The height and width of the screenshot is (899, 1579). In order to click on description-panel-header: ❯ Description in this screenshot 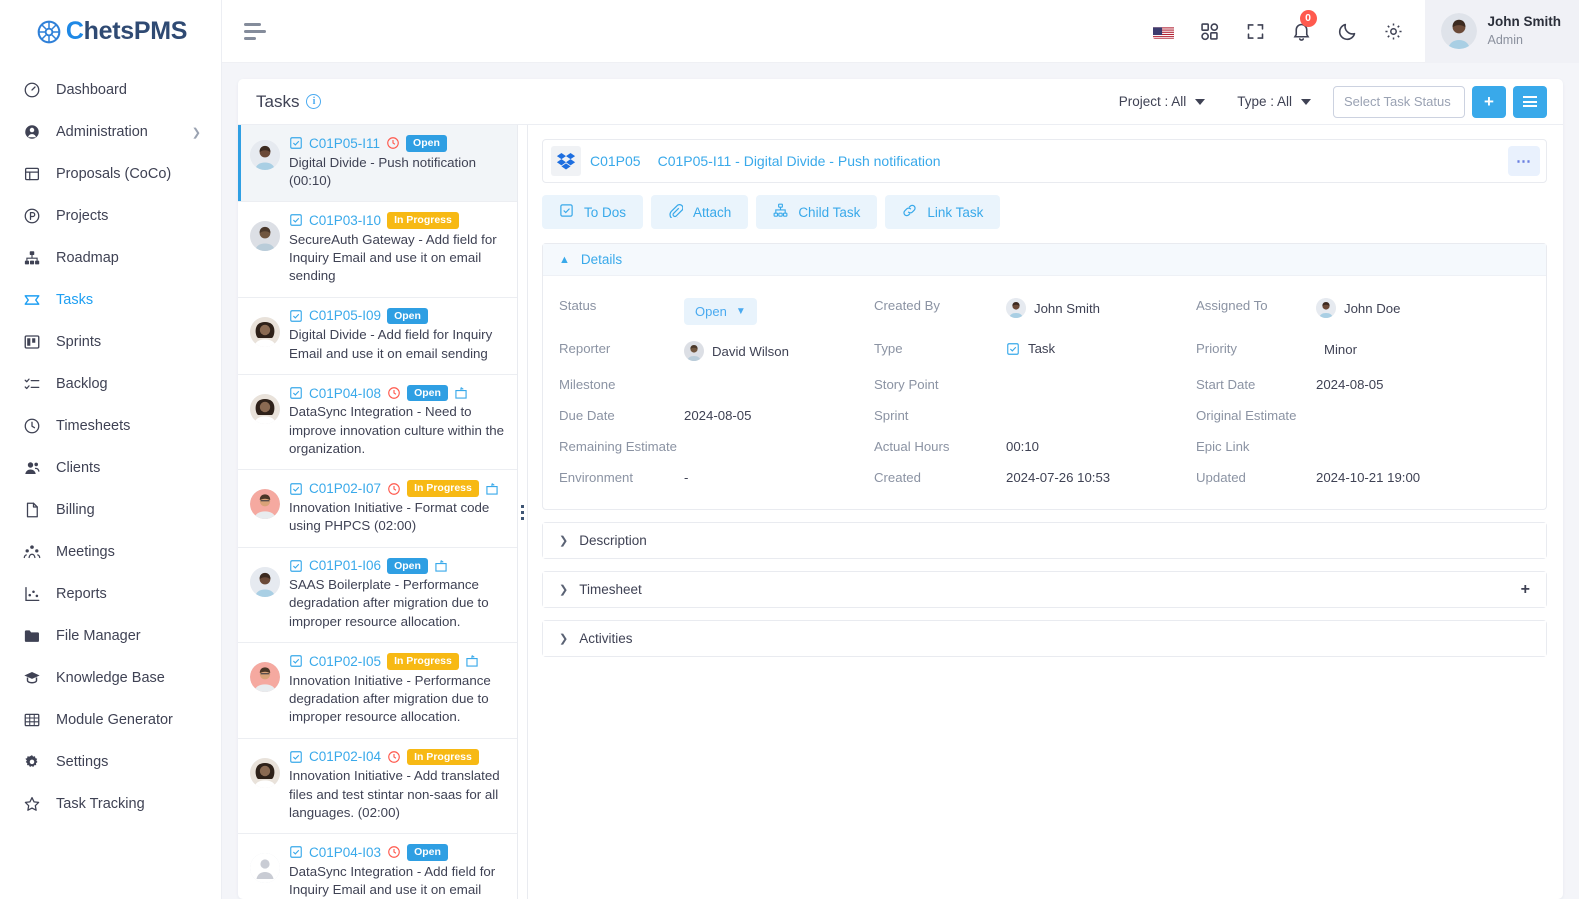, I will do `click(1044, 540)`.